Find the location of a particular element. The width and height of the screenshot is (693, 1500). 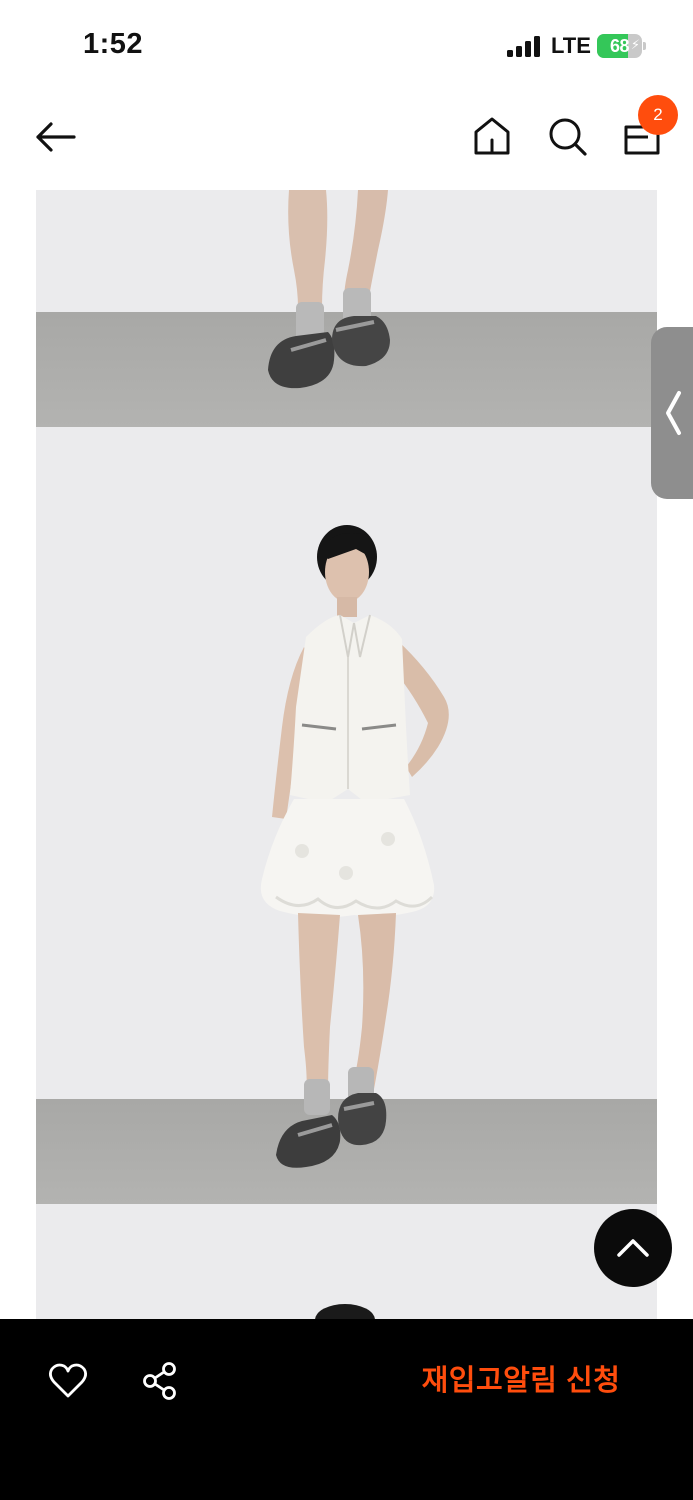

wishlist-button is located at coordinates (68, 1381).